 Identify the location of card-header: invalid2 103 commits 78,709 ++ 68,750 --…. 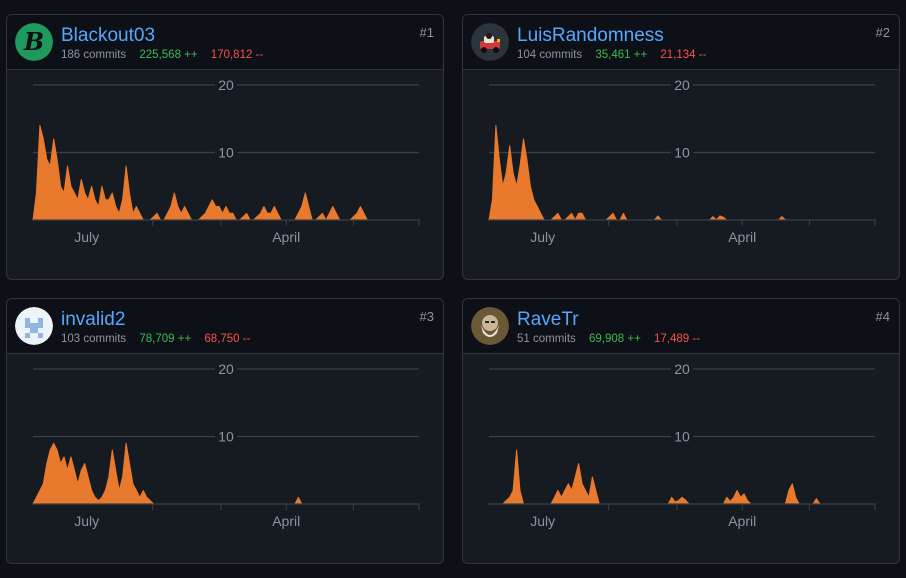
(225, 326).